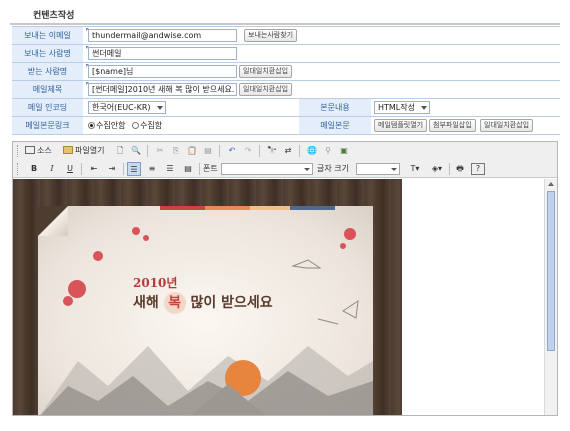 Image resolution: width=570 pixels, height=431 pixels. What do you see at coordinates (333, 168) in the screenshot?
I see `size-label: 글자 크기` at bounding box center [333, 168].